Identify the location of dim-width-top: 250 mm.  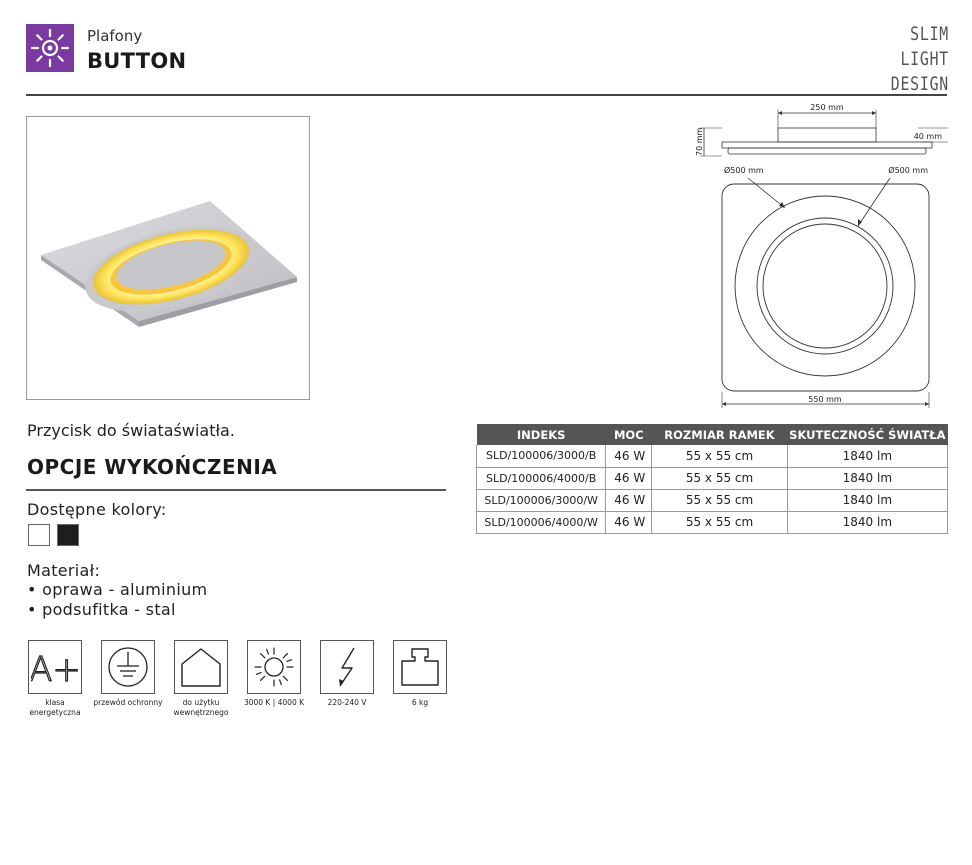
(827, 107).